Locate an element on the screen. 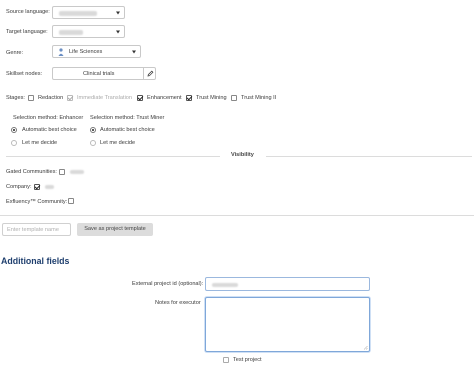  redaction-label: Redaction is located at coordinates (51, 98).